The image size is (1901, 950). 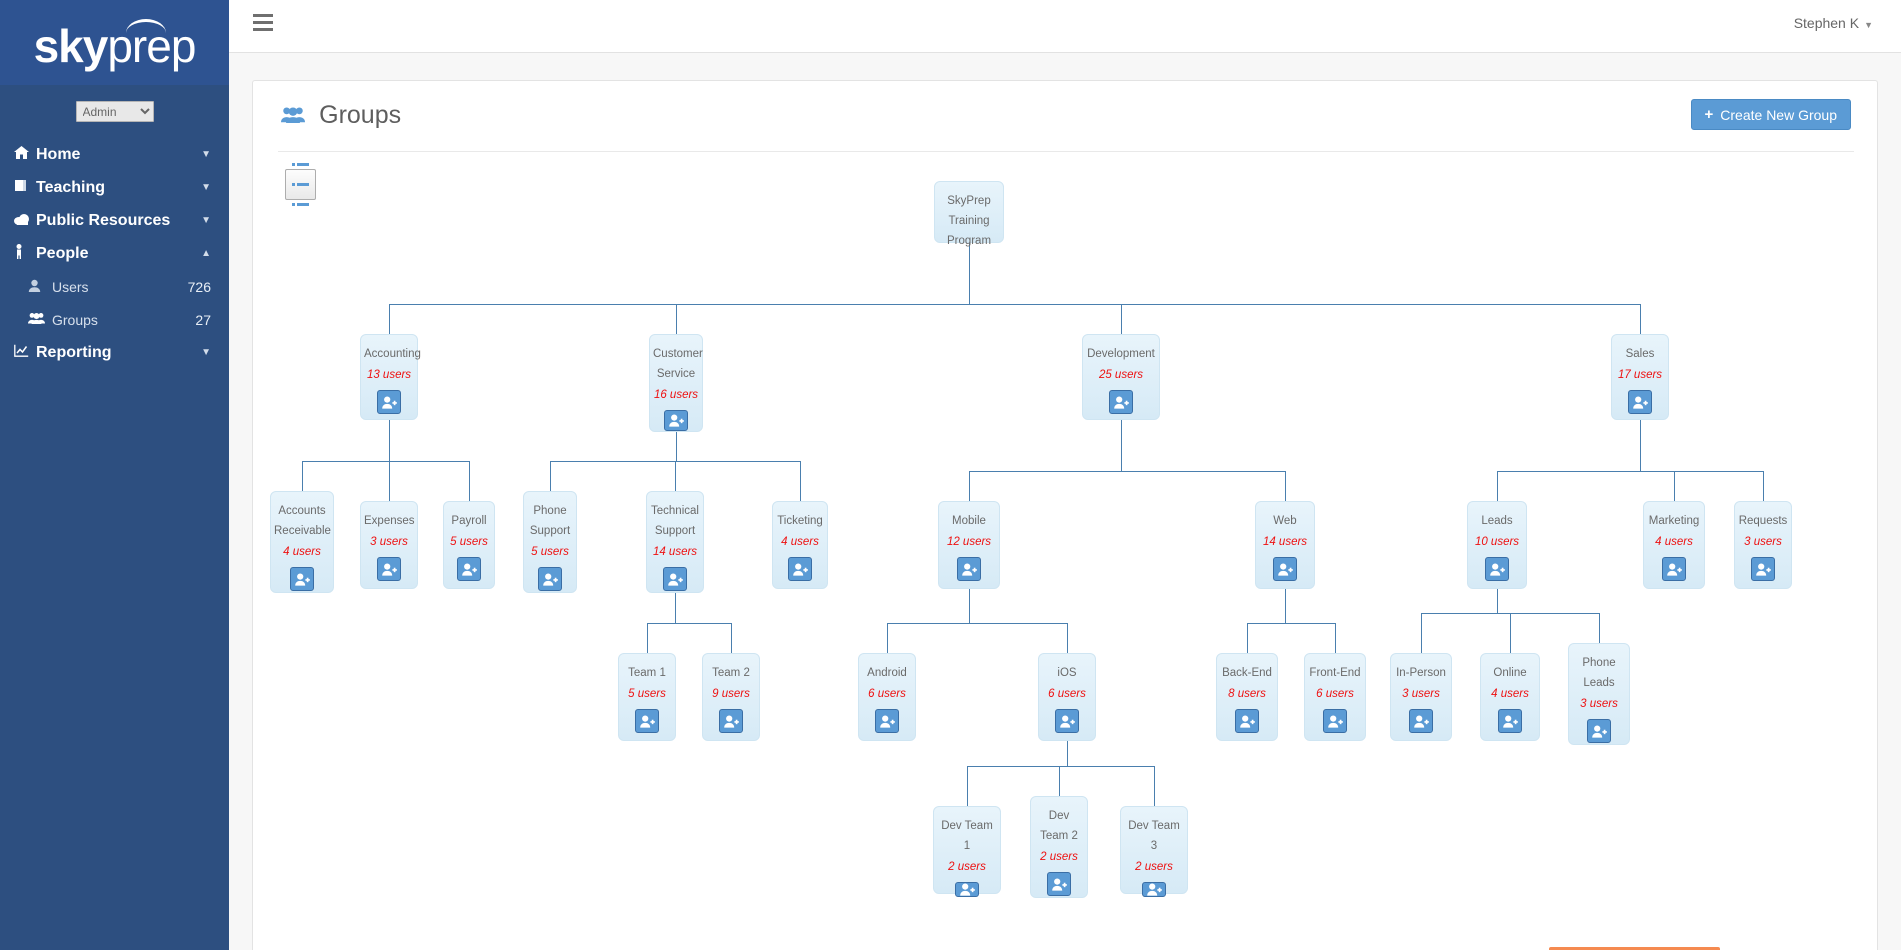 I want to click on group-node: Ticketing 4 users, so click(x=800, y=545).